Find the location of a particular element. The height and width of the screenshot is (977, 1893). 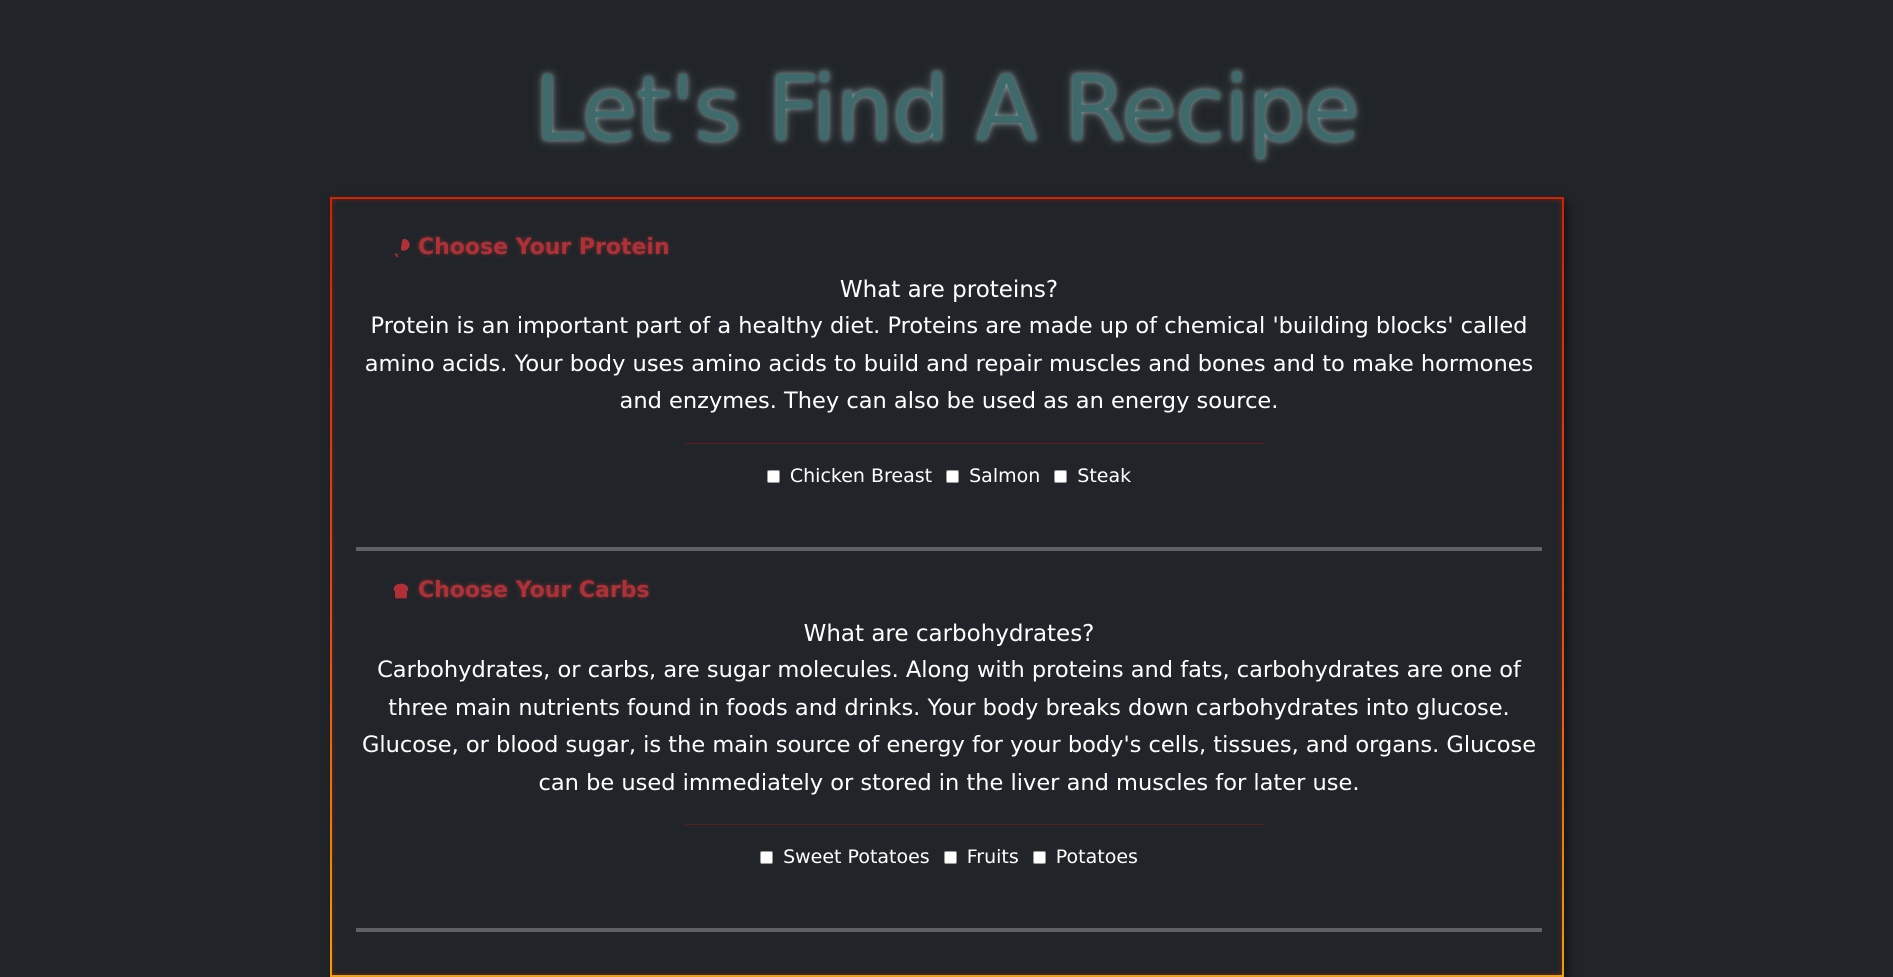

carbs-section-heading: Choose Your Carbs is located at coordinates (520, 590).